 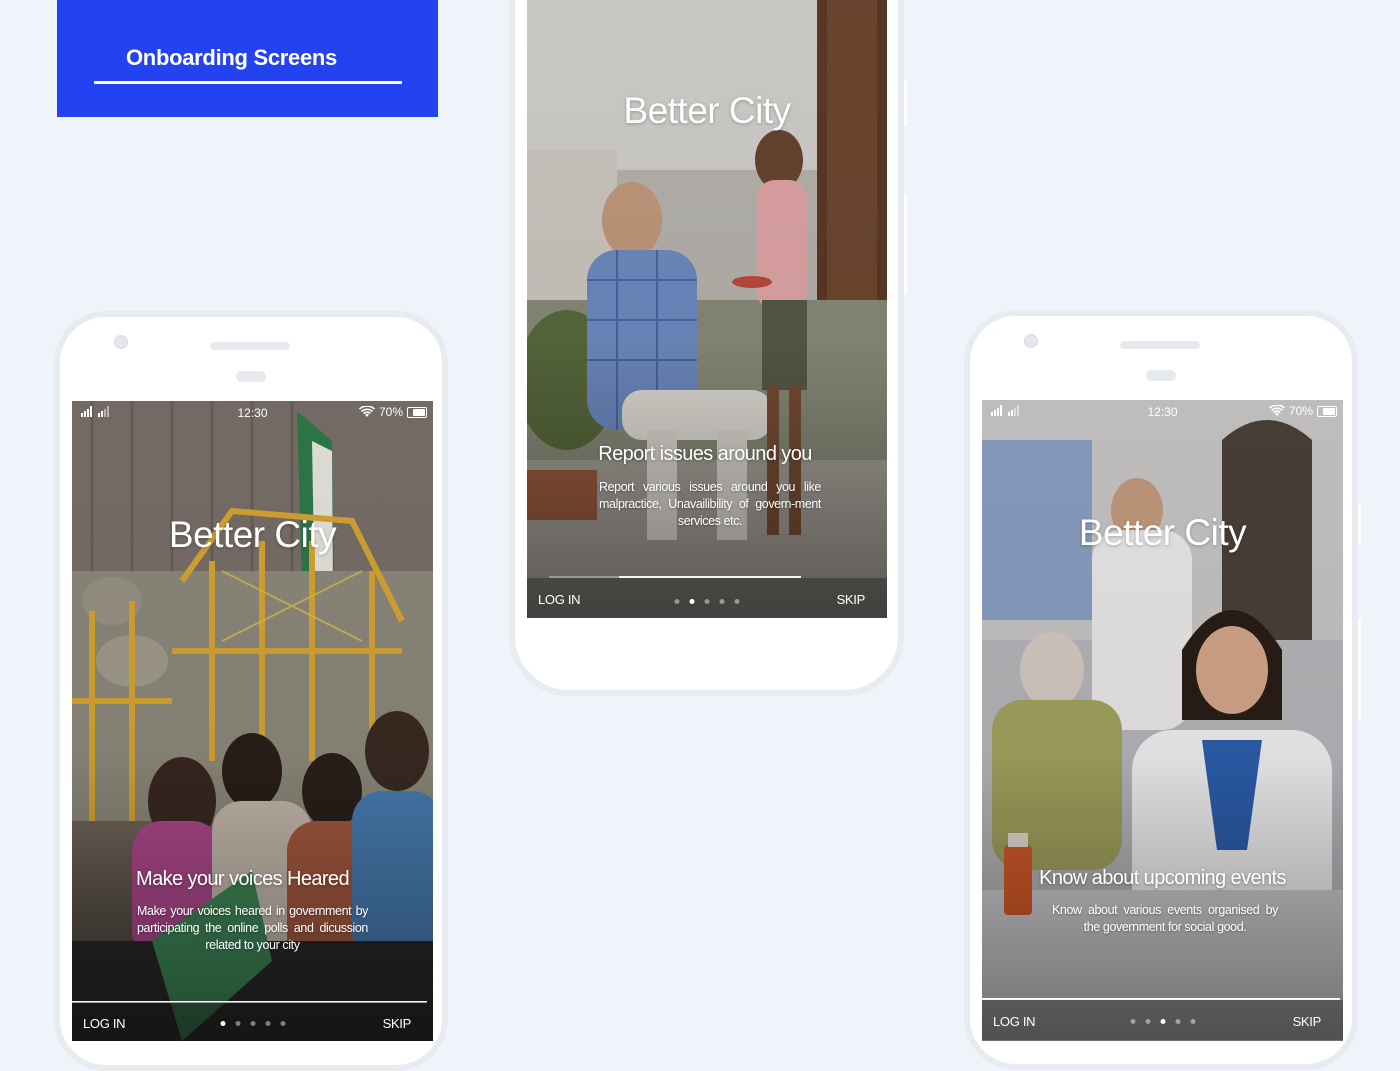 I want to click on page-title: Onboarding Screens, so click(x=231, y=57).